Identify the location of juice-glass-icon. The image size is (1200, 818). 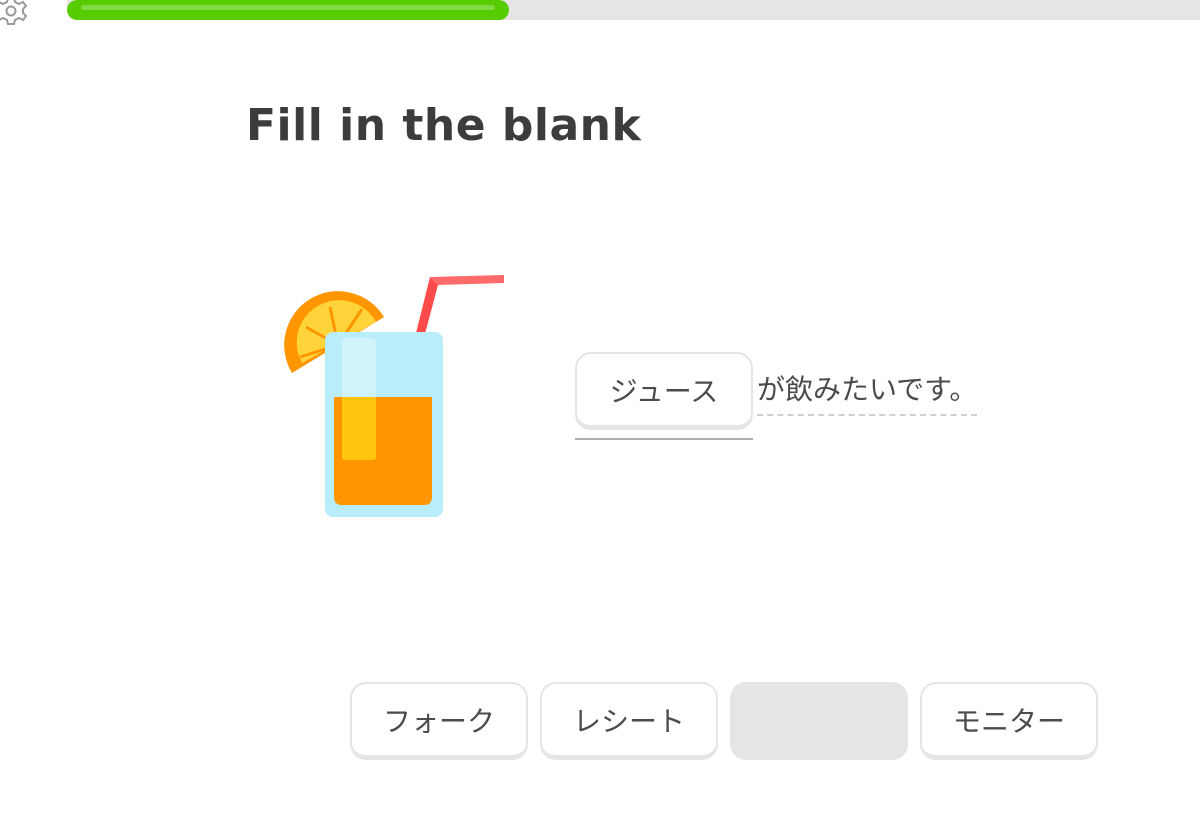
(394, 396).